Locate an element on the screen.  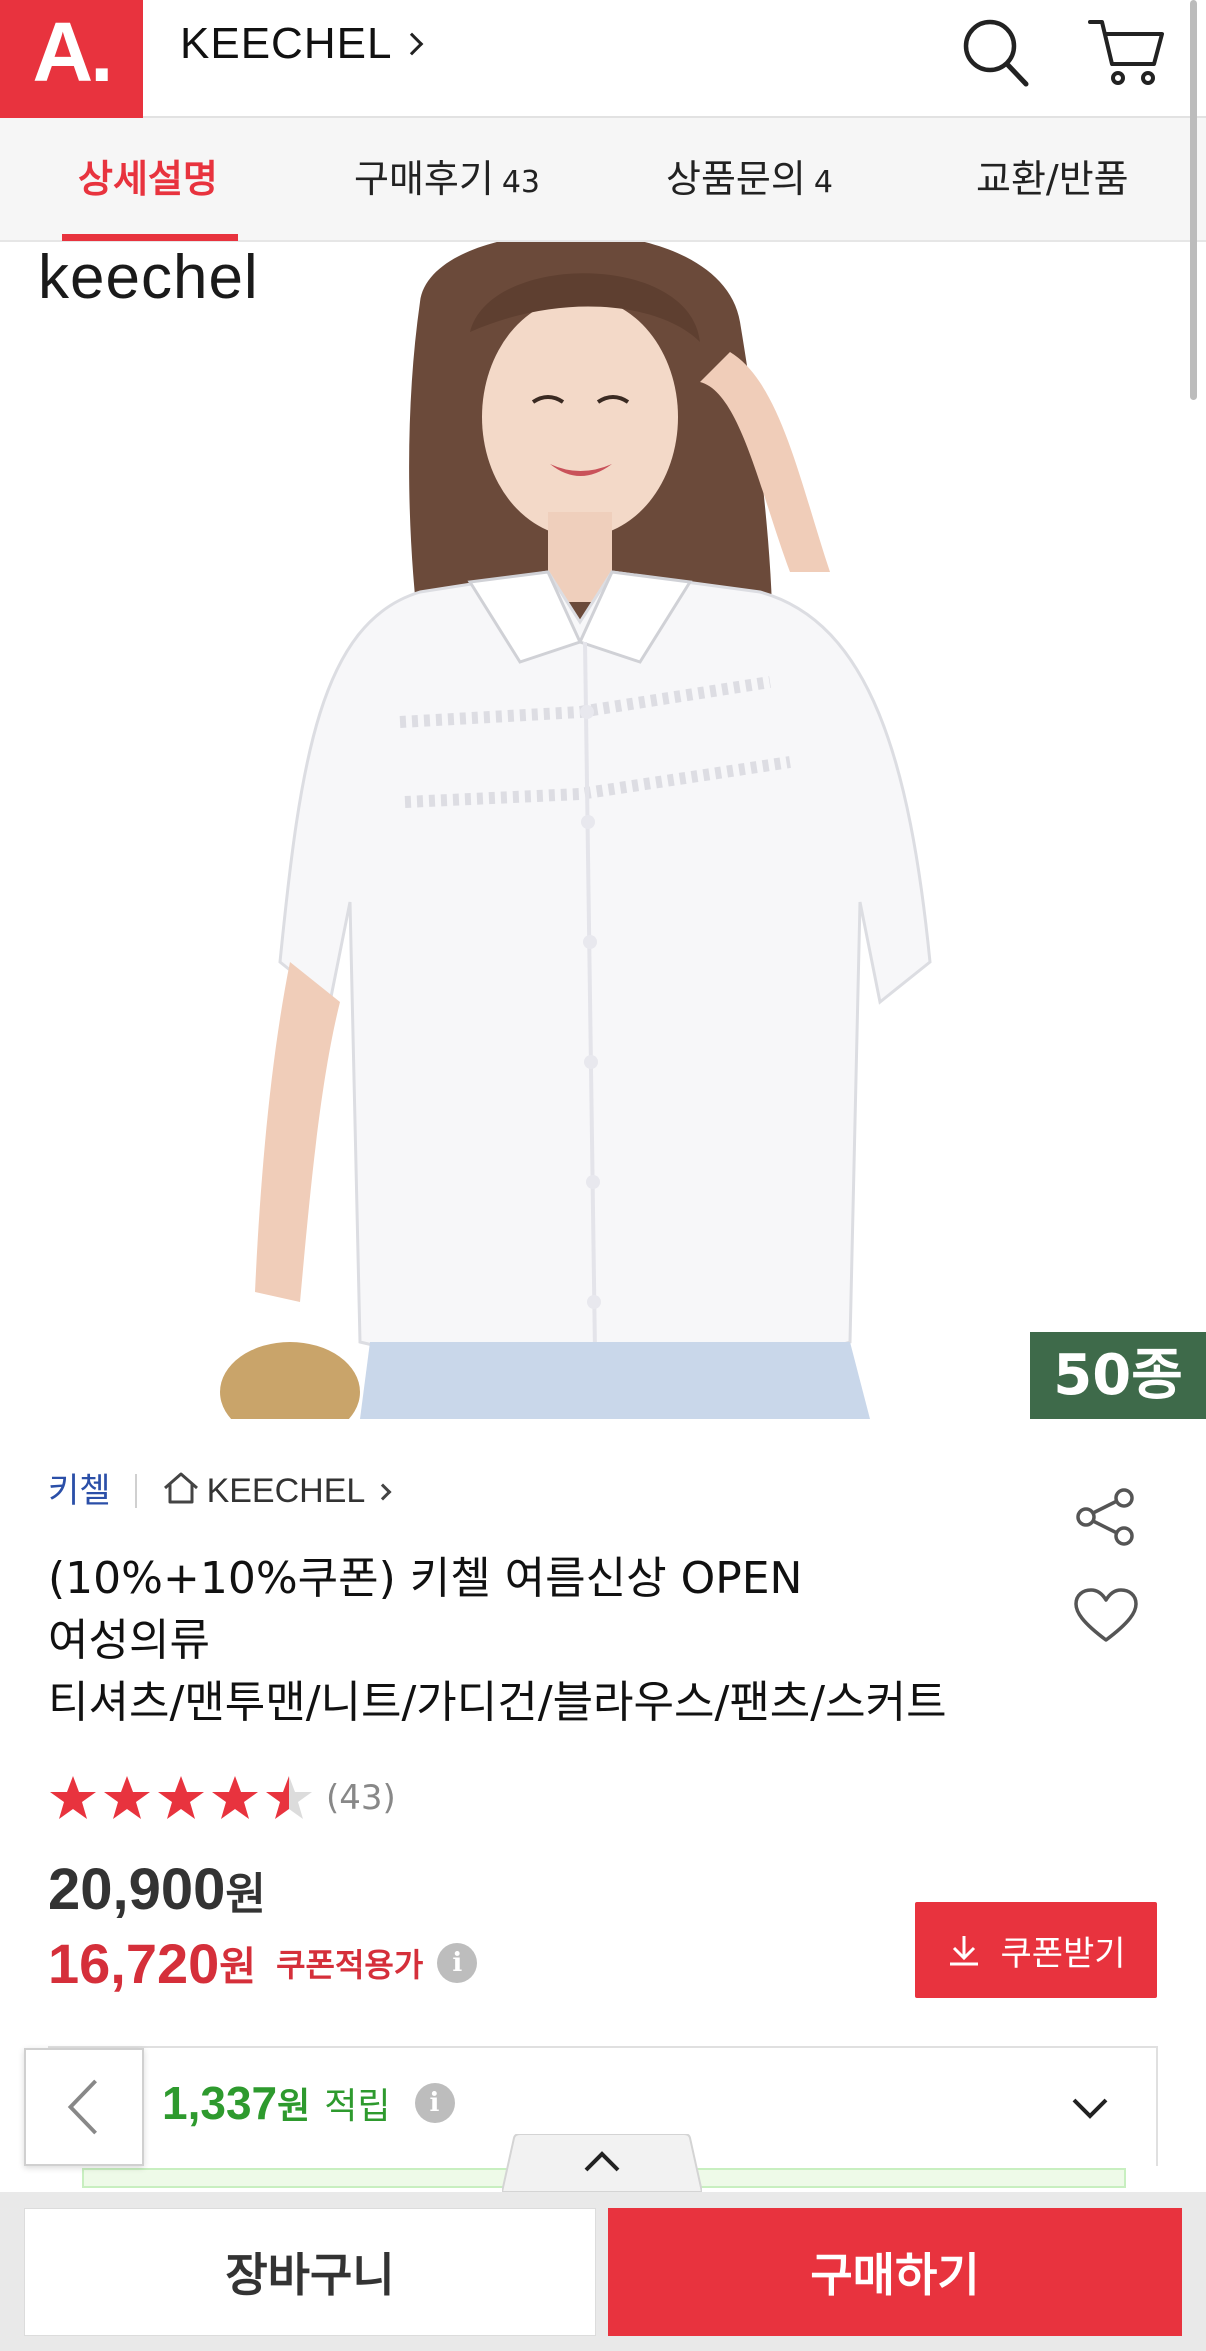
half-star-icon is located at coordinates (289, 1797).